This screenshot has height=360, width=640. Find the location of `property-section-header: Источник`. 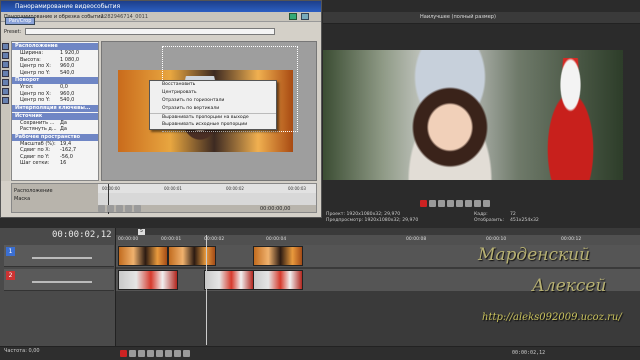

property-section-header: Источник is located at coordinates (55, 116).